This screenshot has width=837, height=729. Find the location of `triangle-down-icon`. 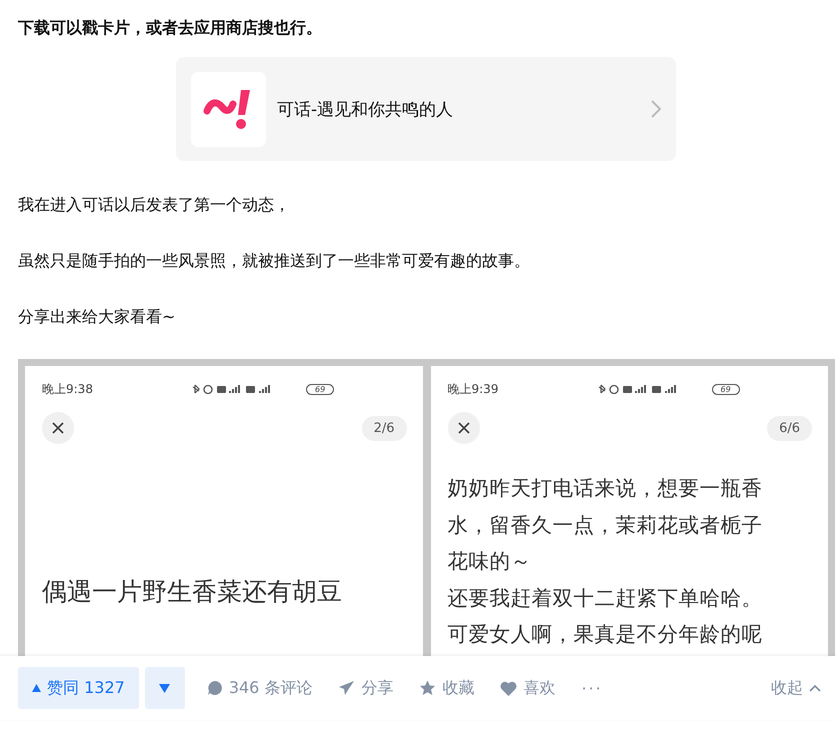

triangle-down-icon is located at coordinates (164, 688).